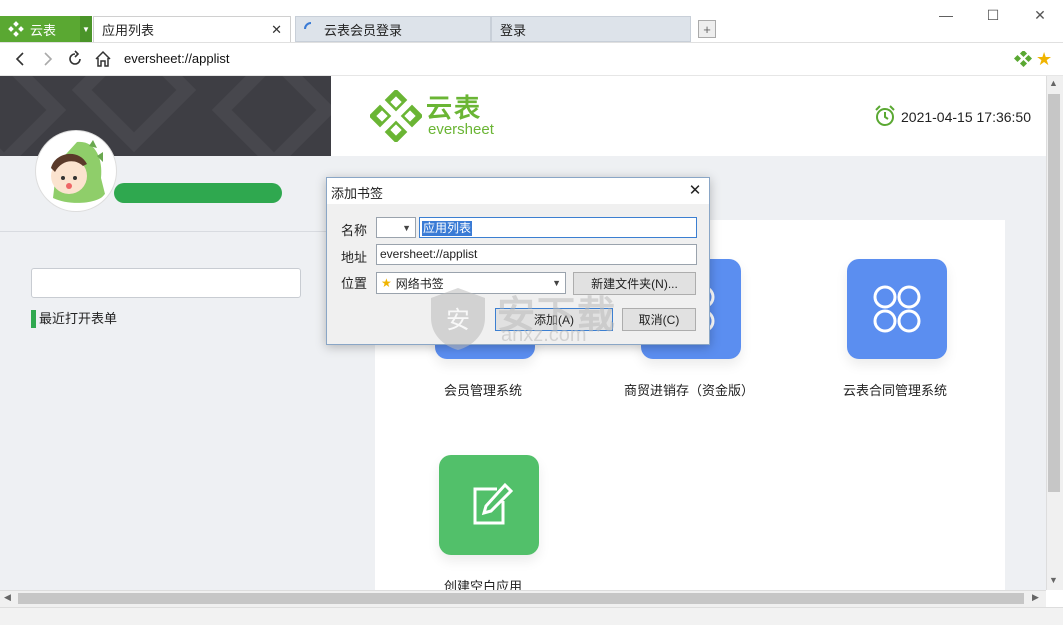 This screenshot has width=1063, height=625. What do you see at coordinates (357, 193) in the screenshot?
I see `dialog-title: 添加书签` at bounding box center [357, 193].